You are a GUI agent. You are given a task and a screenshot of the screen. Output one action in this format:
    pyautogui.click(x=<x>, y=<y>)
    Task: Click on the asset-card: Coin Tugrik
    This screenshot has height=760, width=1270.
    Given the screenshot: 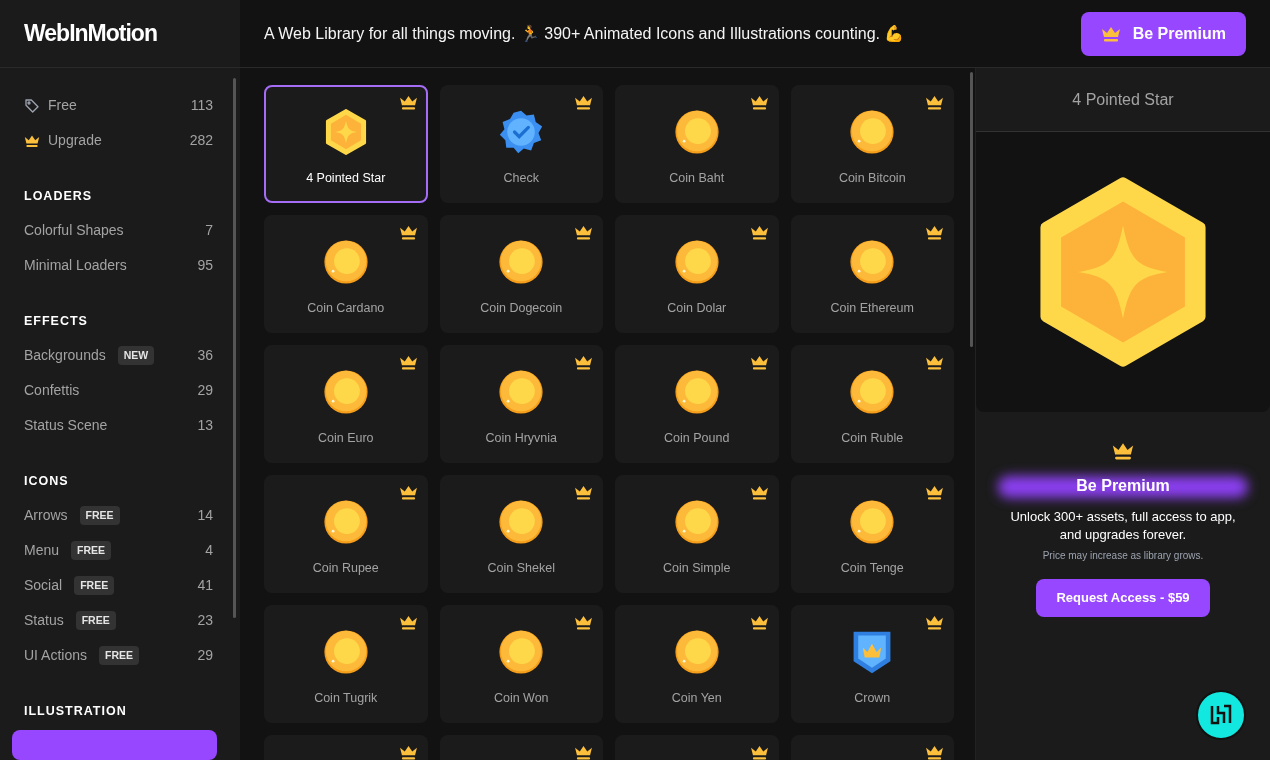 What is the action you would take?
    pyautogui.click(x=346, y=664)
    